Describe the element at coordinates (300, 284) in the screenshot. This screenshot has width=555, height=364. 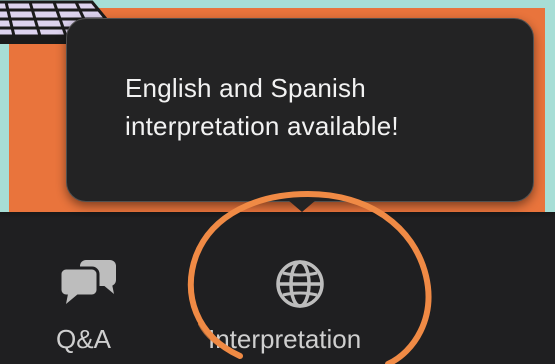
I see `globe-icon` at that location.